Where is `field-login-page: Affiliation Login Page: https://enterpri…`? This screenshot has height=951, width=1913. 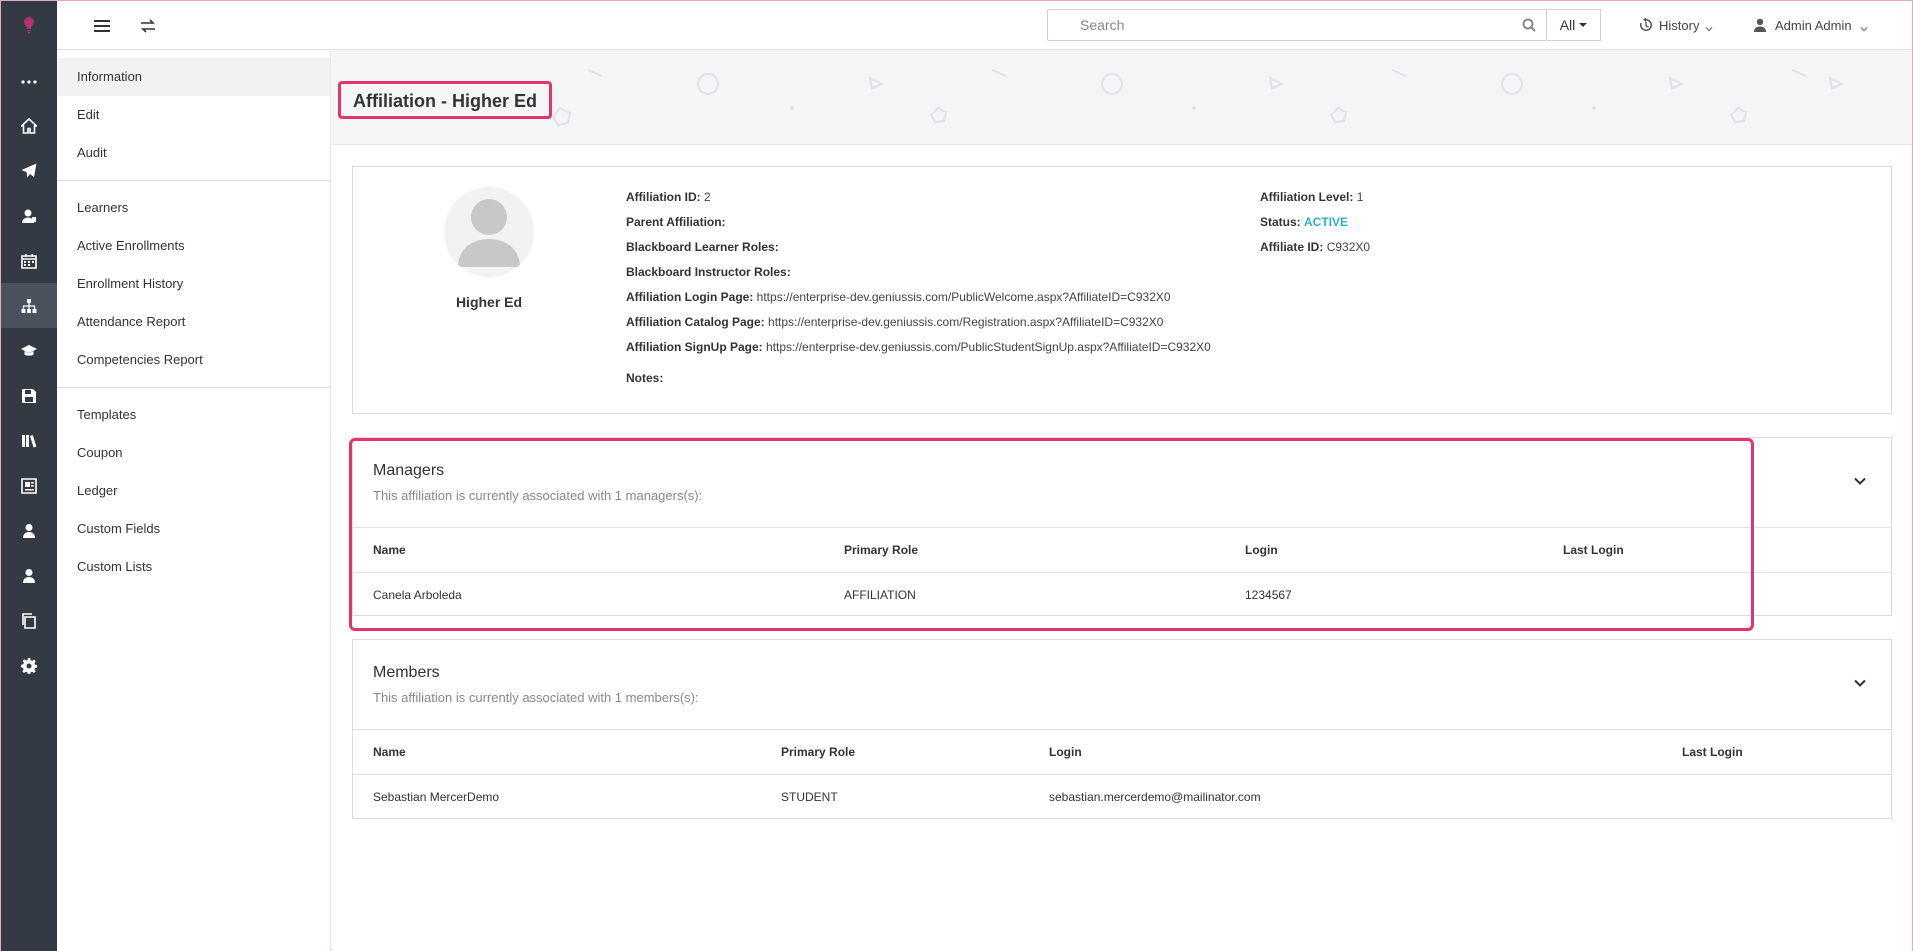
field-login-page: Affiliation Login Page: https://enterpri… is located at coordinates (898, 297).